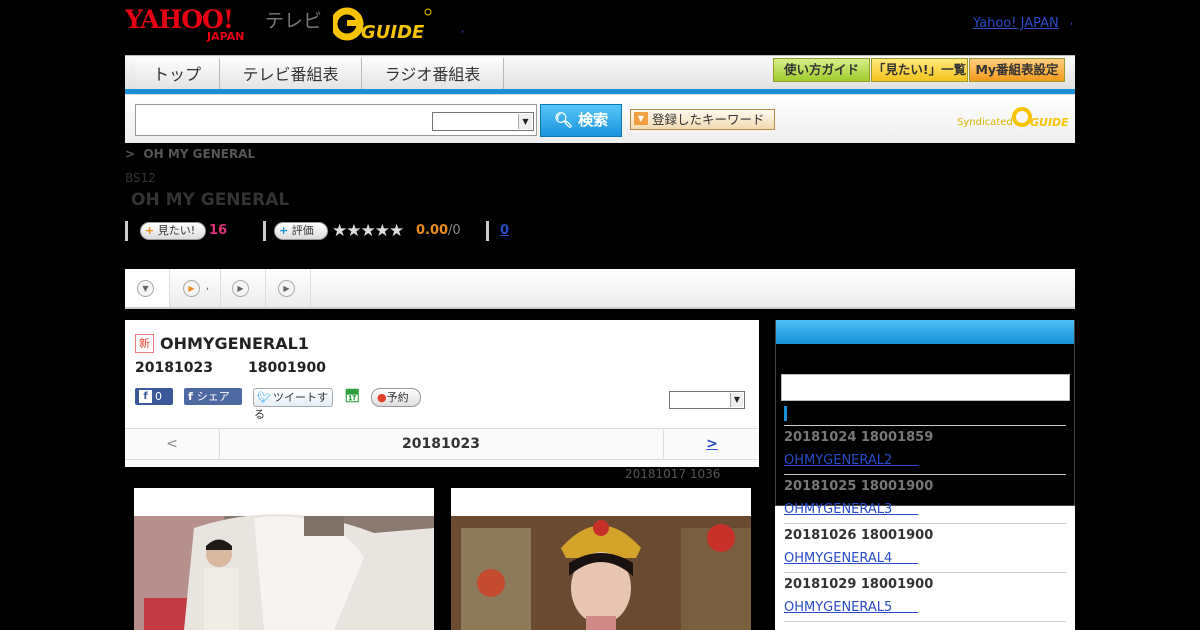 This screenshot has width=1200, height=630. I want to click on episode-select: ▼, so click(707, 400).